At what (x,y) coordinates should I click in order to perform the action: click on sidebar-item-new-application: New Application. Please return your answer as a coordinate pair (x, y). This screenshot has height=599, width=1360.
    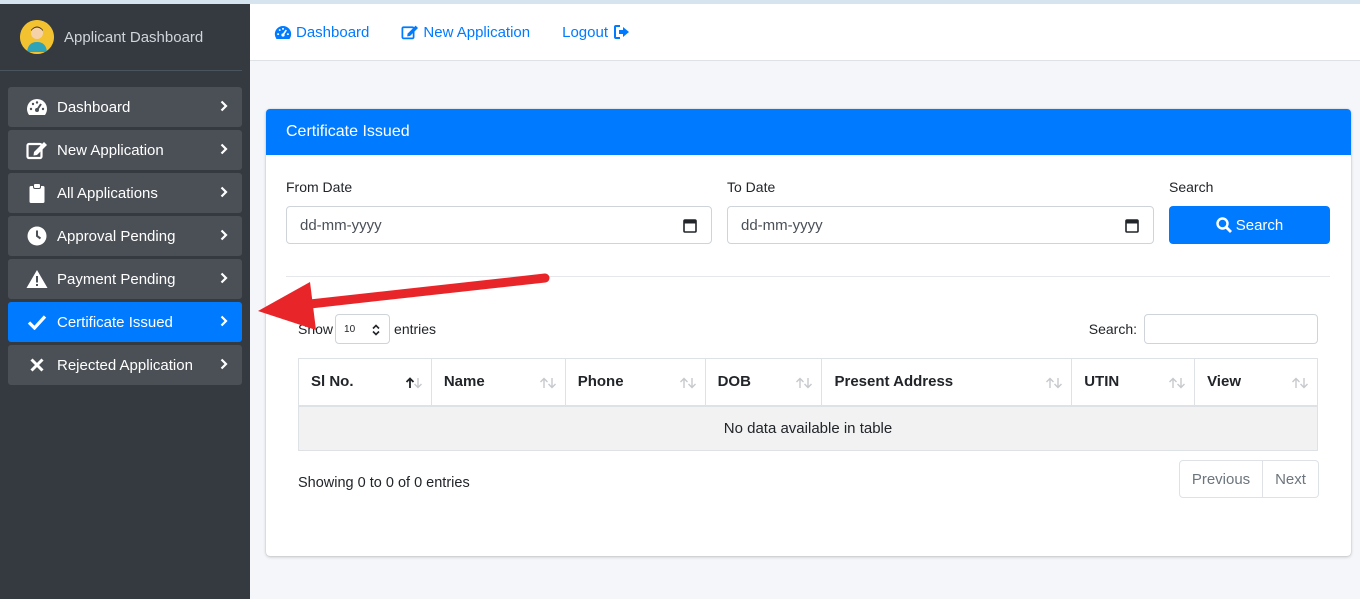
    Looking at the image, I should click on (125, 150).